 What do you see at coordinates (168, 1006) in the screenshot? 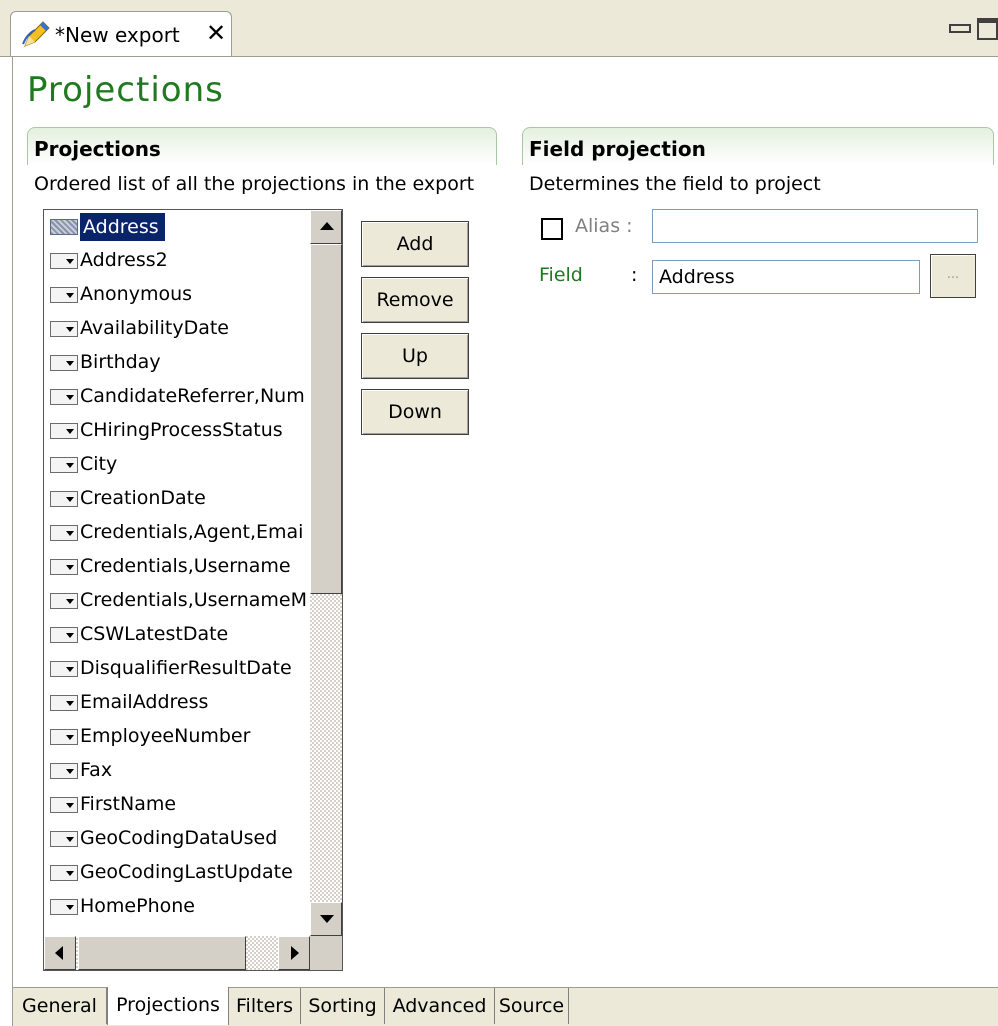
I see `tab-projections: Projections` at bounding box center [168, 1006].